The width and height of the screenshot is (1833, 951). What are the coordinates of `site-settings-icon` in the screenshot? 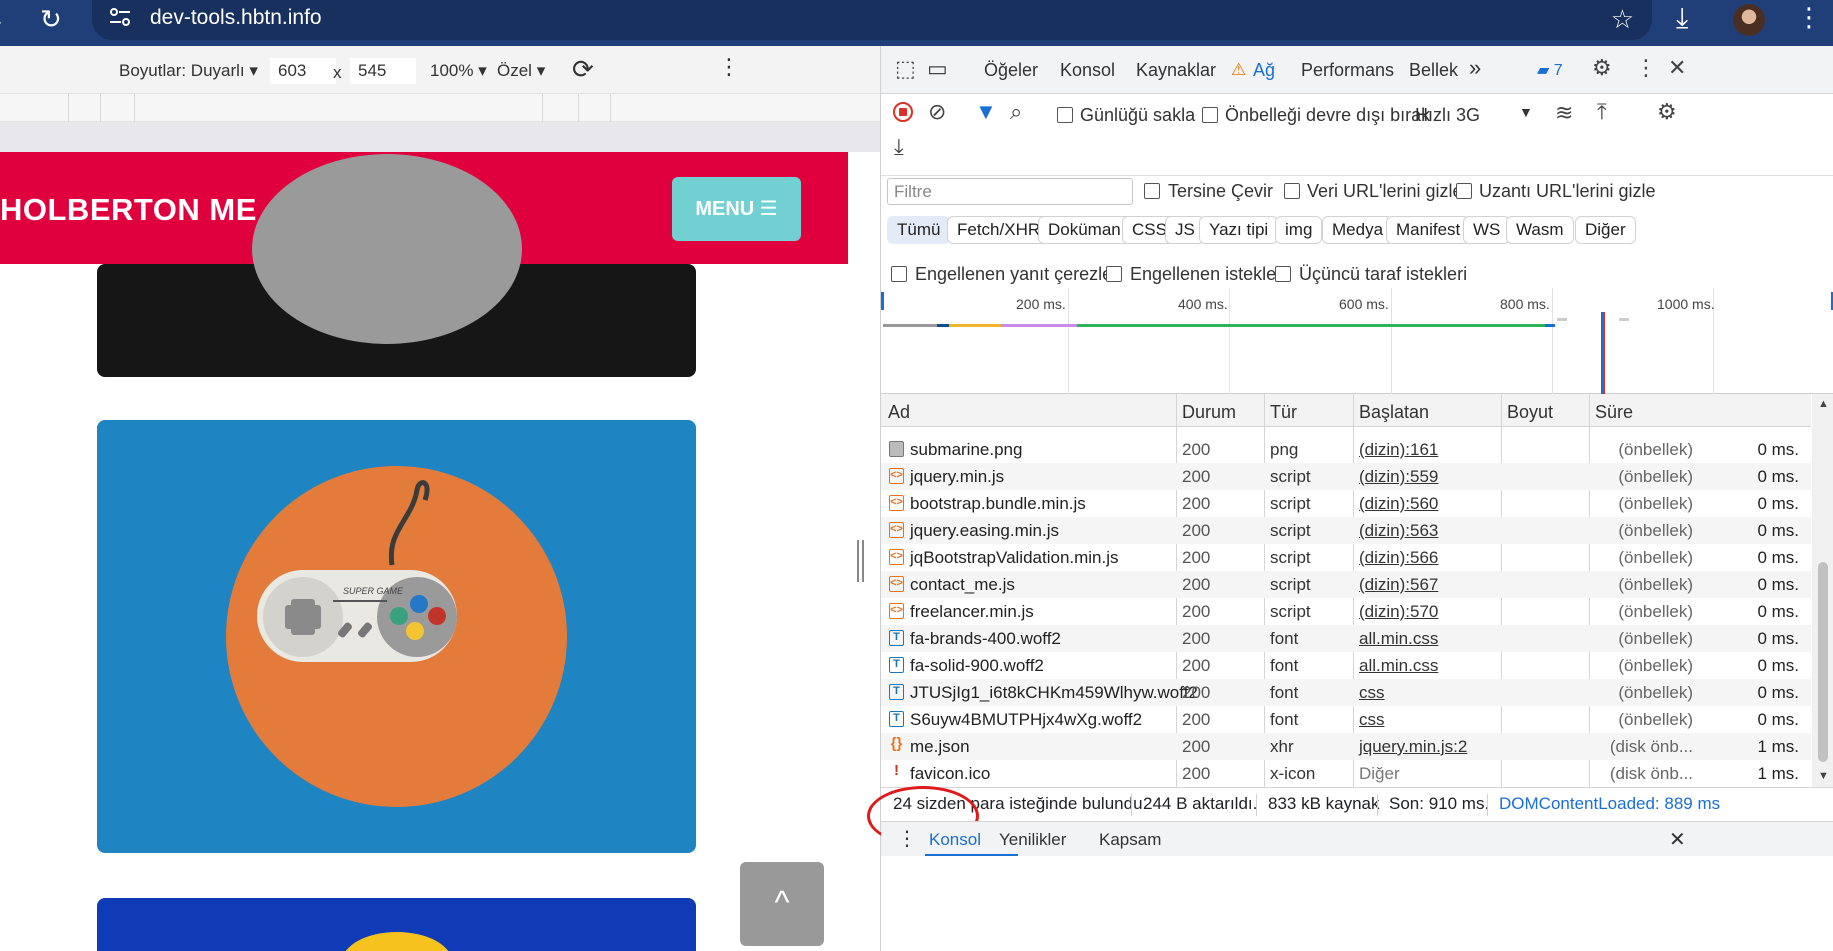 It's located at (121, 19).